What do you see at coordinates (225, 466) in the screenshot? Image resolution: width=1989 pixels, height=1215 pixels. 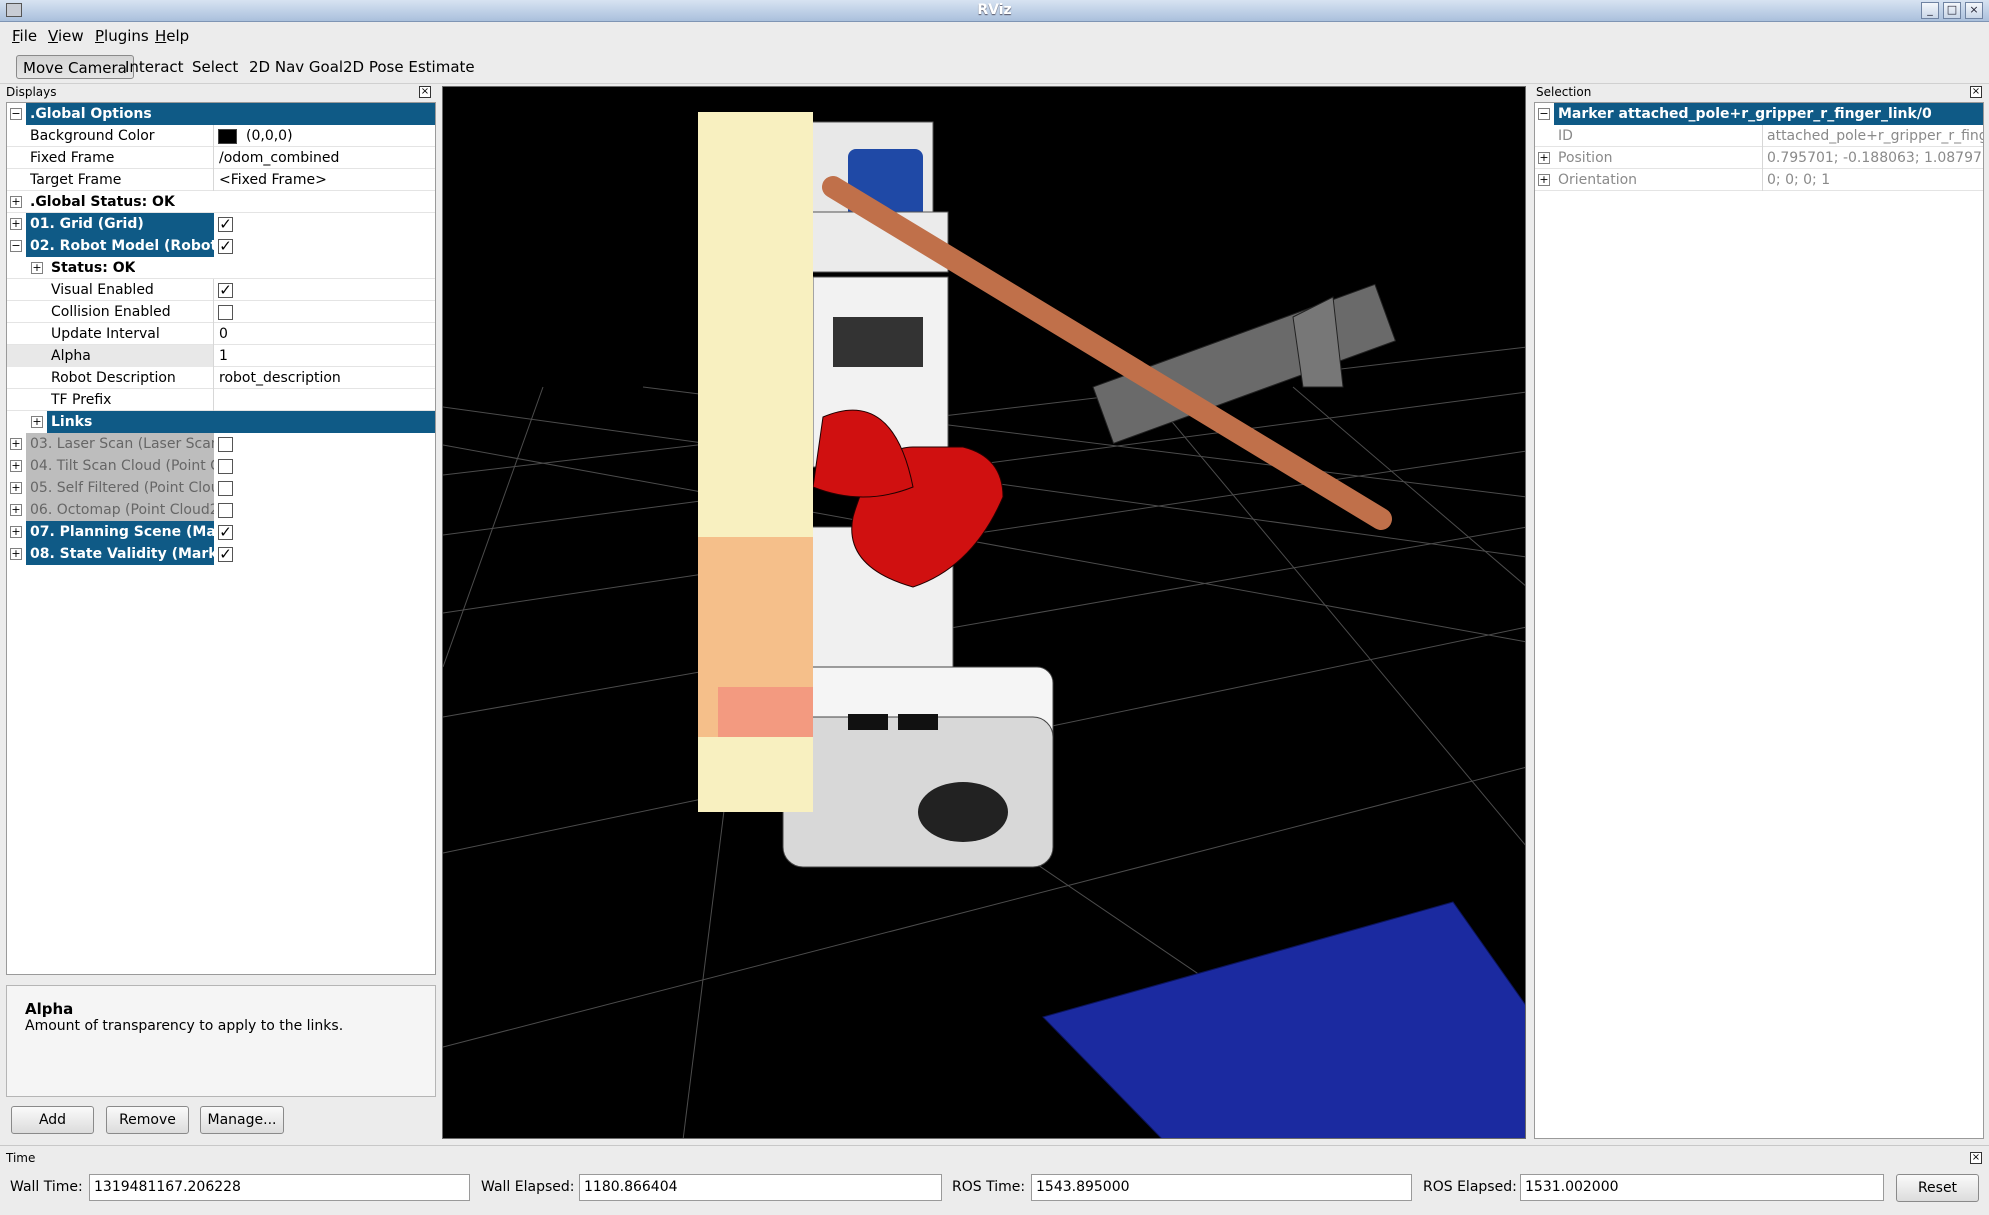 I see `tilt-scan-enabled-checkbox` at bounding box center [225, 466].